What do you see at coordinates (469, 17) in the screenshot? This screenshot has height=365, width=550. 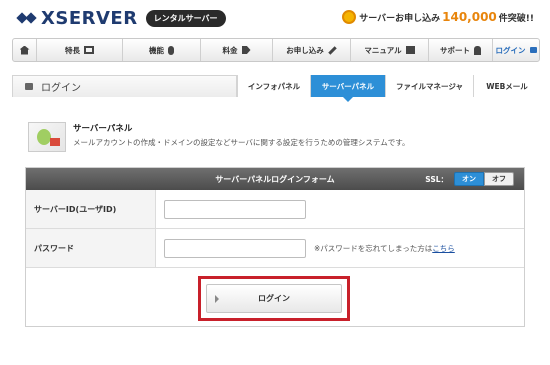 I see `promo-count: 140,000` at bounding box center [469, 17].